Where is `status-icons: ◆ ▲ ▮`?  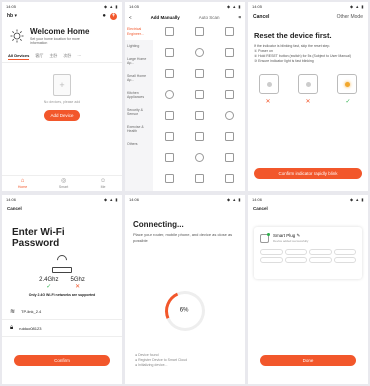 status-icons: ◆ ▲ ▮ is located at coordinates (111, 6).